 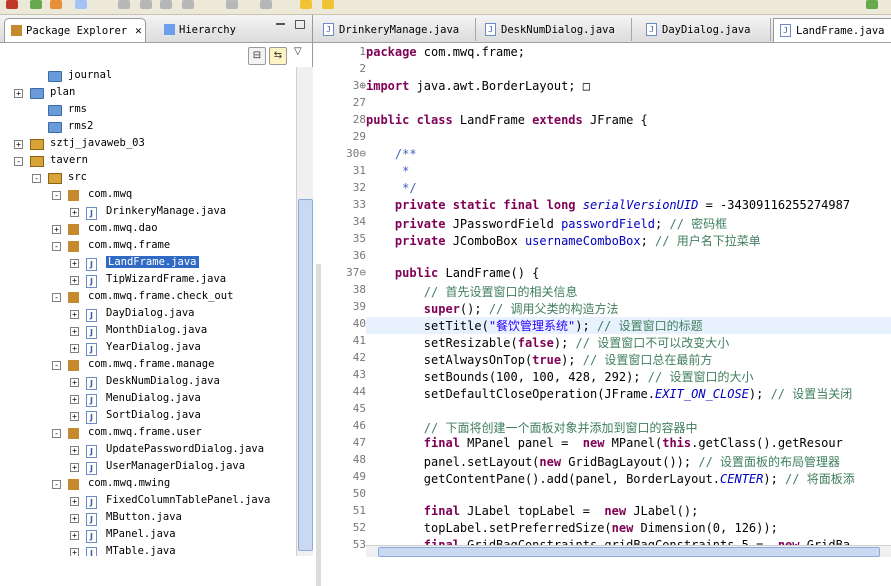 I want to click on tree-item: + J MonthDialog.java, so click(x=148, y=331).